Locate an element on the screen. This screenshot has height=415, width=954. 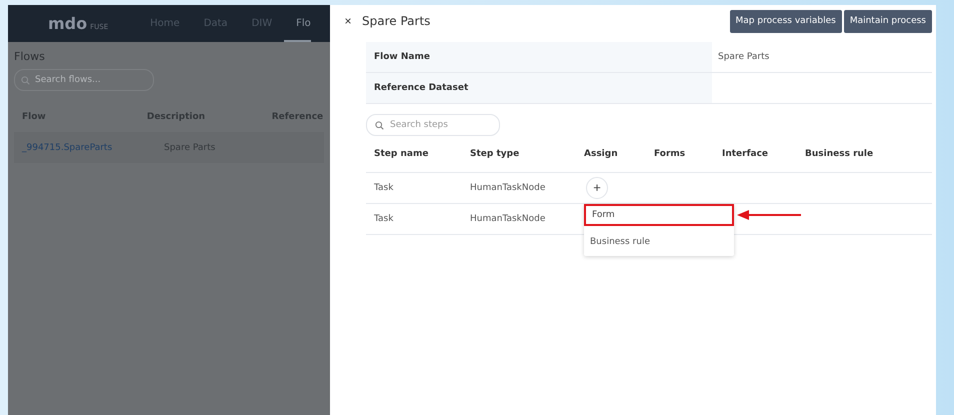
add-button: + is located at coordinates (597, 188).